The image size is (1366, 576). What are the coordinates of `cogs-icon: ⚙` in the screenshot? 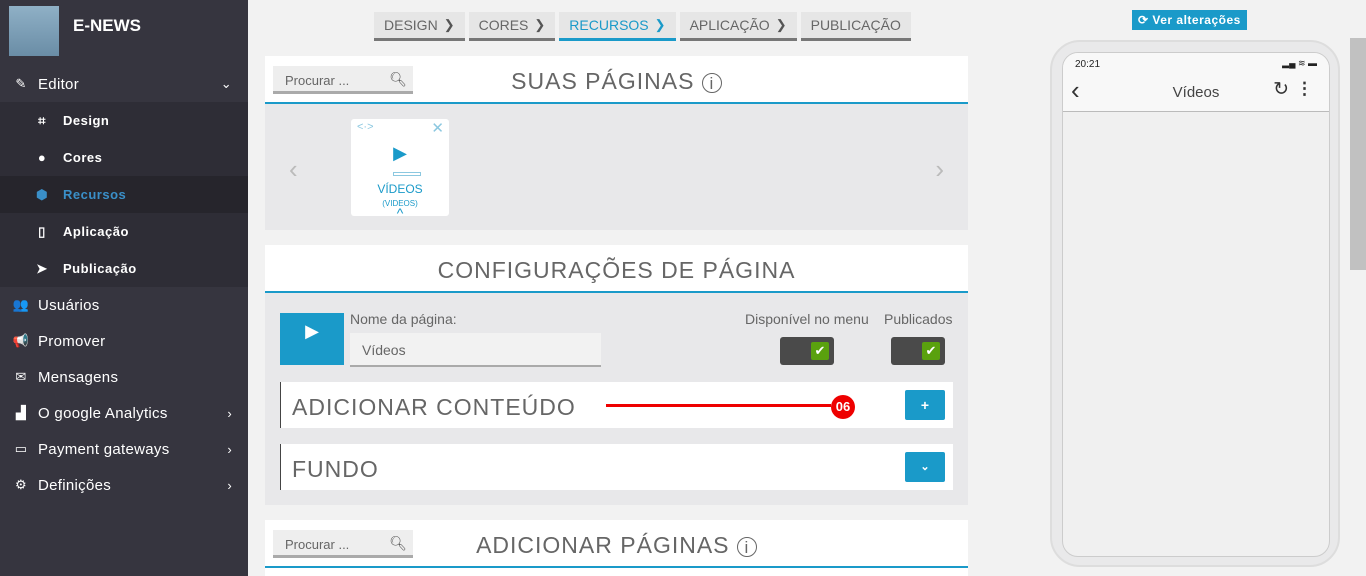 It's located at (21, 484).